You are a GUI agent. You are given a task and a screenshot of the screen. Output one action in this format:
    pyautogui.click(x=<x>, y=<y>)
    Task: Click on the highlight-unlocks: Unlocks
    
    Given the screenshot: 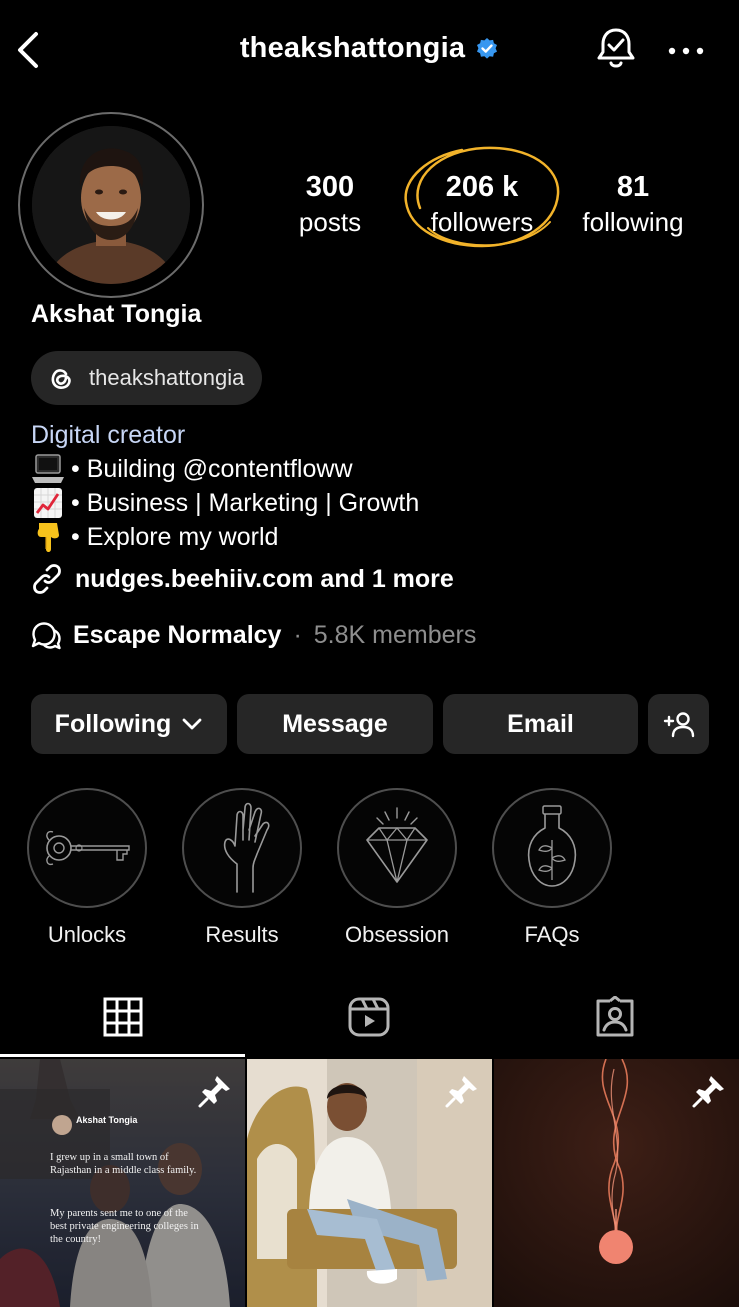 What is the action you would take?
    pyautogui.click(x=87, y=868)
    